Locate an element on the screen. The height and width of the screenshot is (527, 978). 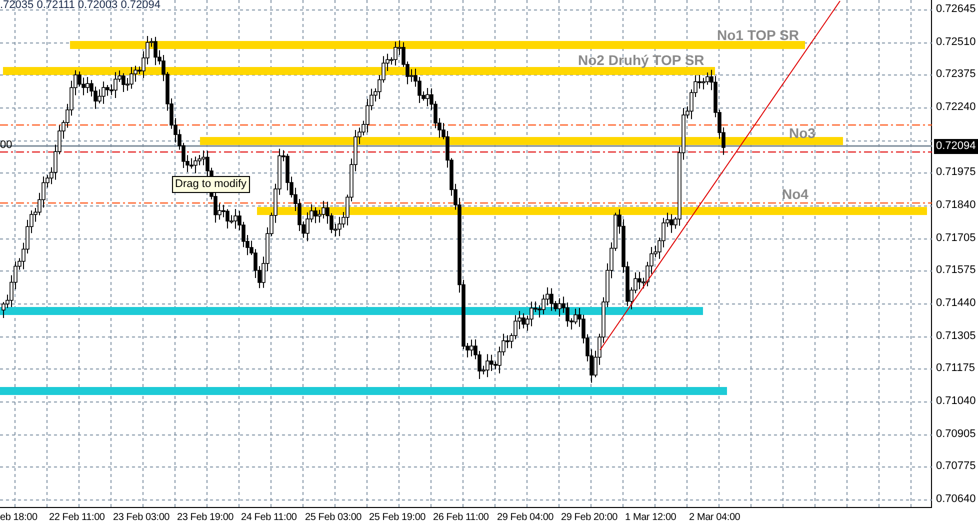
level-label: No3 is located at coordinates (802, 133).